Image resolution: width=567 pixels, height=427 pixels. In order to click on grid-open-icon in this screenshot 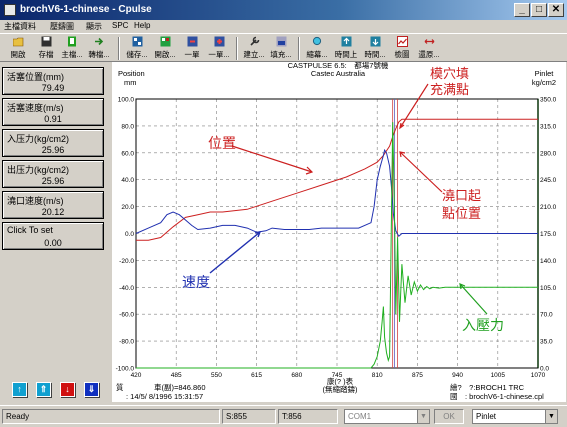, I will do `click(165, 41)`.